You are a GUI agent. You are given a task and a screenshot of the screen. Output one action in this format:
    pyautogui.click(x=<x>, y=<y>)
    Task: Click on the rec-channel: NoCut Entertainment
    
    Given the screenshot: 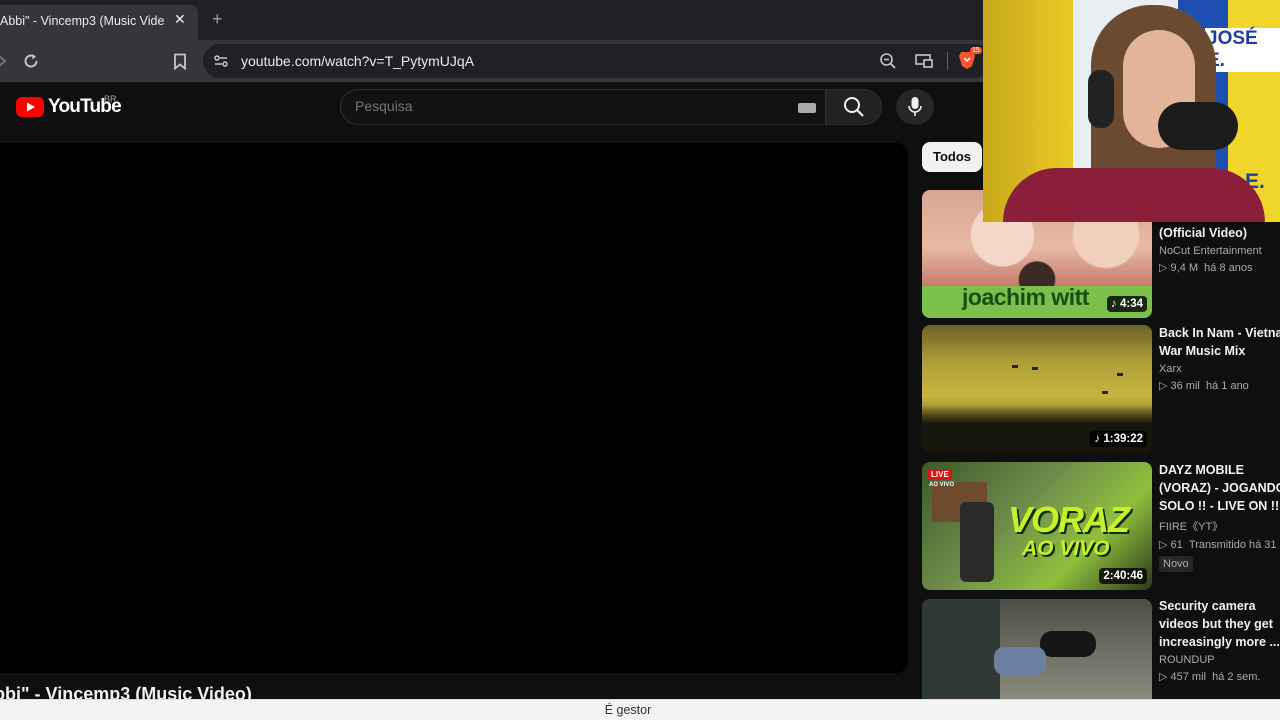 What is the action you would take?
    pyautogui.click(x=1210, y=251)
    